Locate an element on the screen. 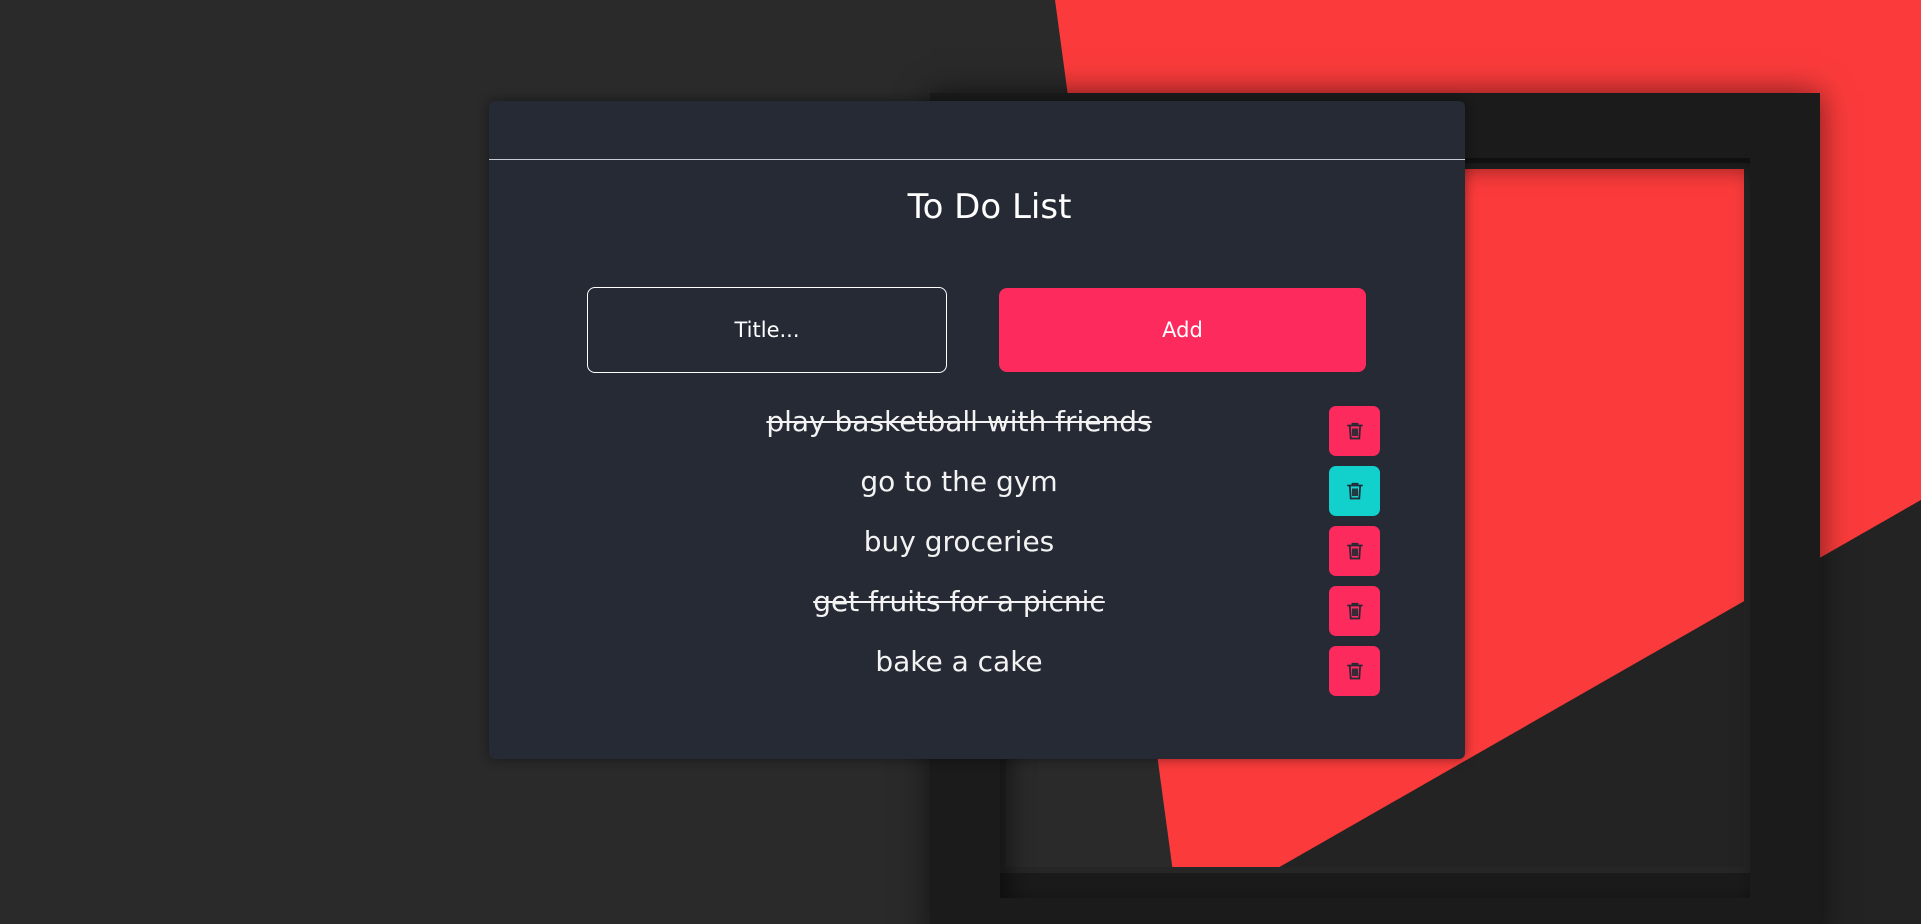  todo-item: buy groceries is located at coordinates (977, 554).